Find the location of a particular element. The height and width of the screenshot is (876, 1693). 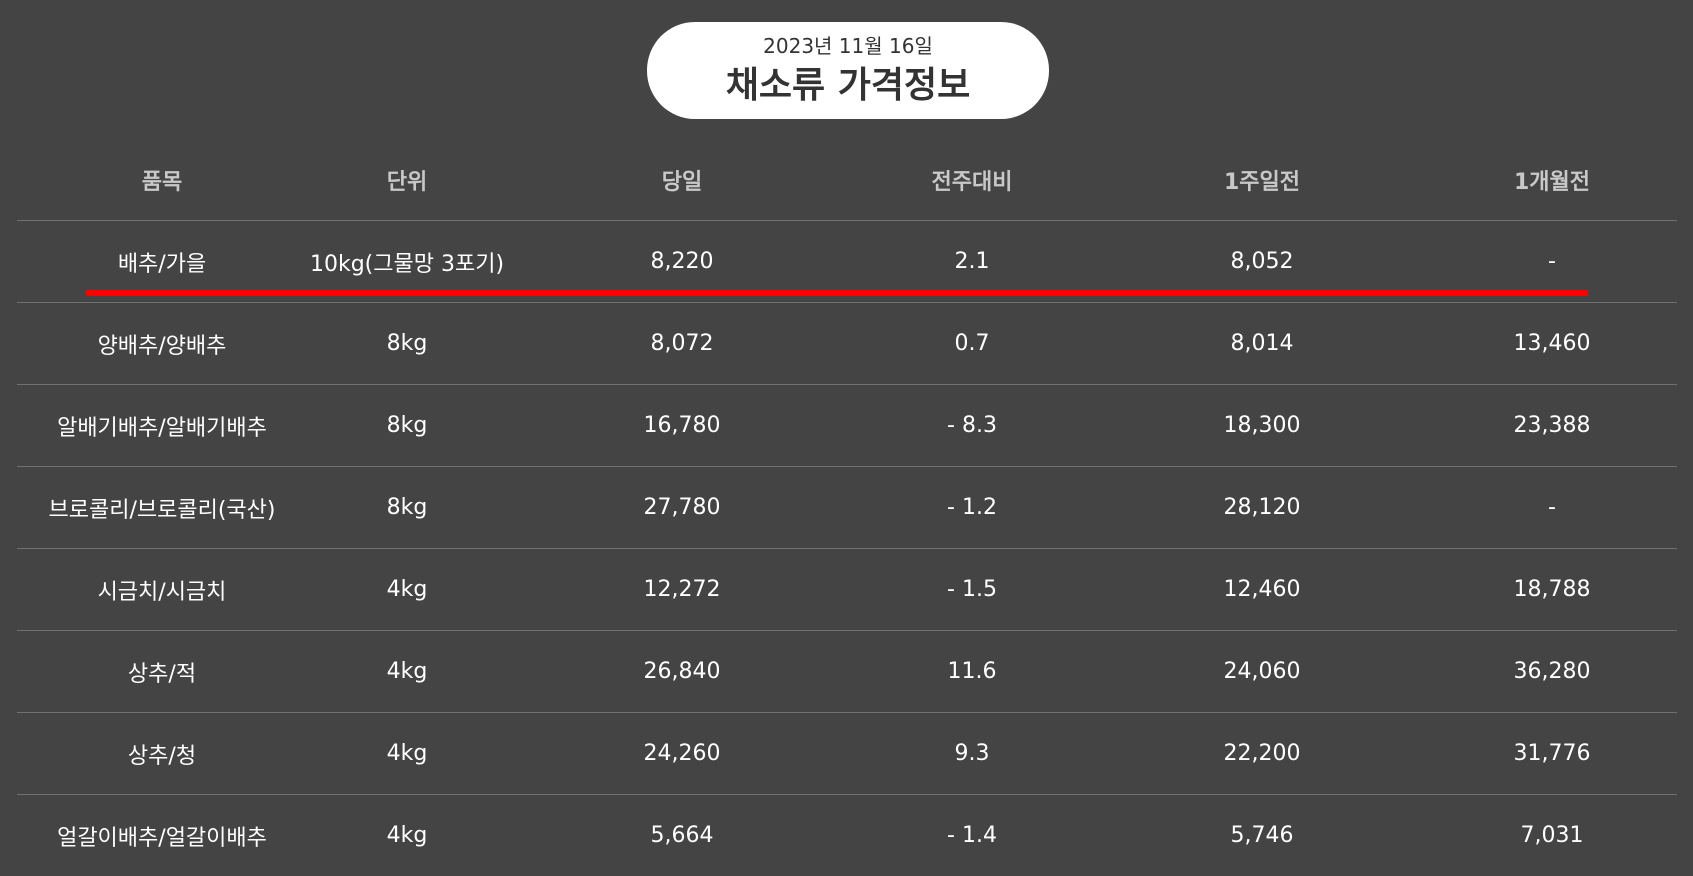

column-header-weekly-change: 전주대비 is located at coordinates (972, 182).